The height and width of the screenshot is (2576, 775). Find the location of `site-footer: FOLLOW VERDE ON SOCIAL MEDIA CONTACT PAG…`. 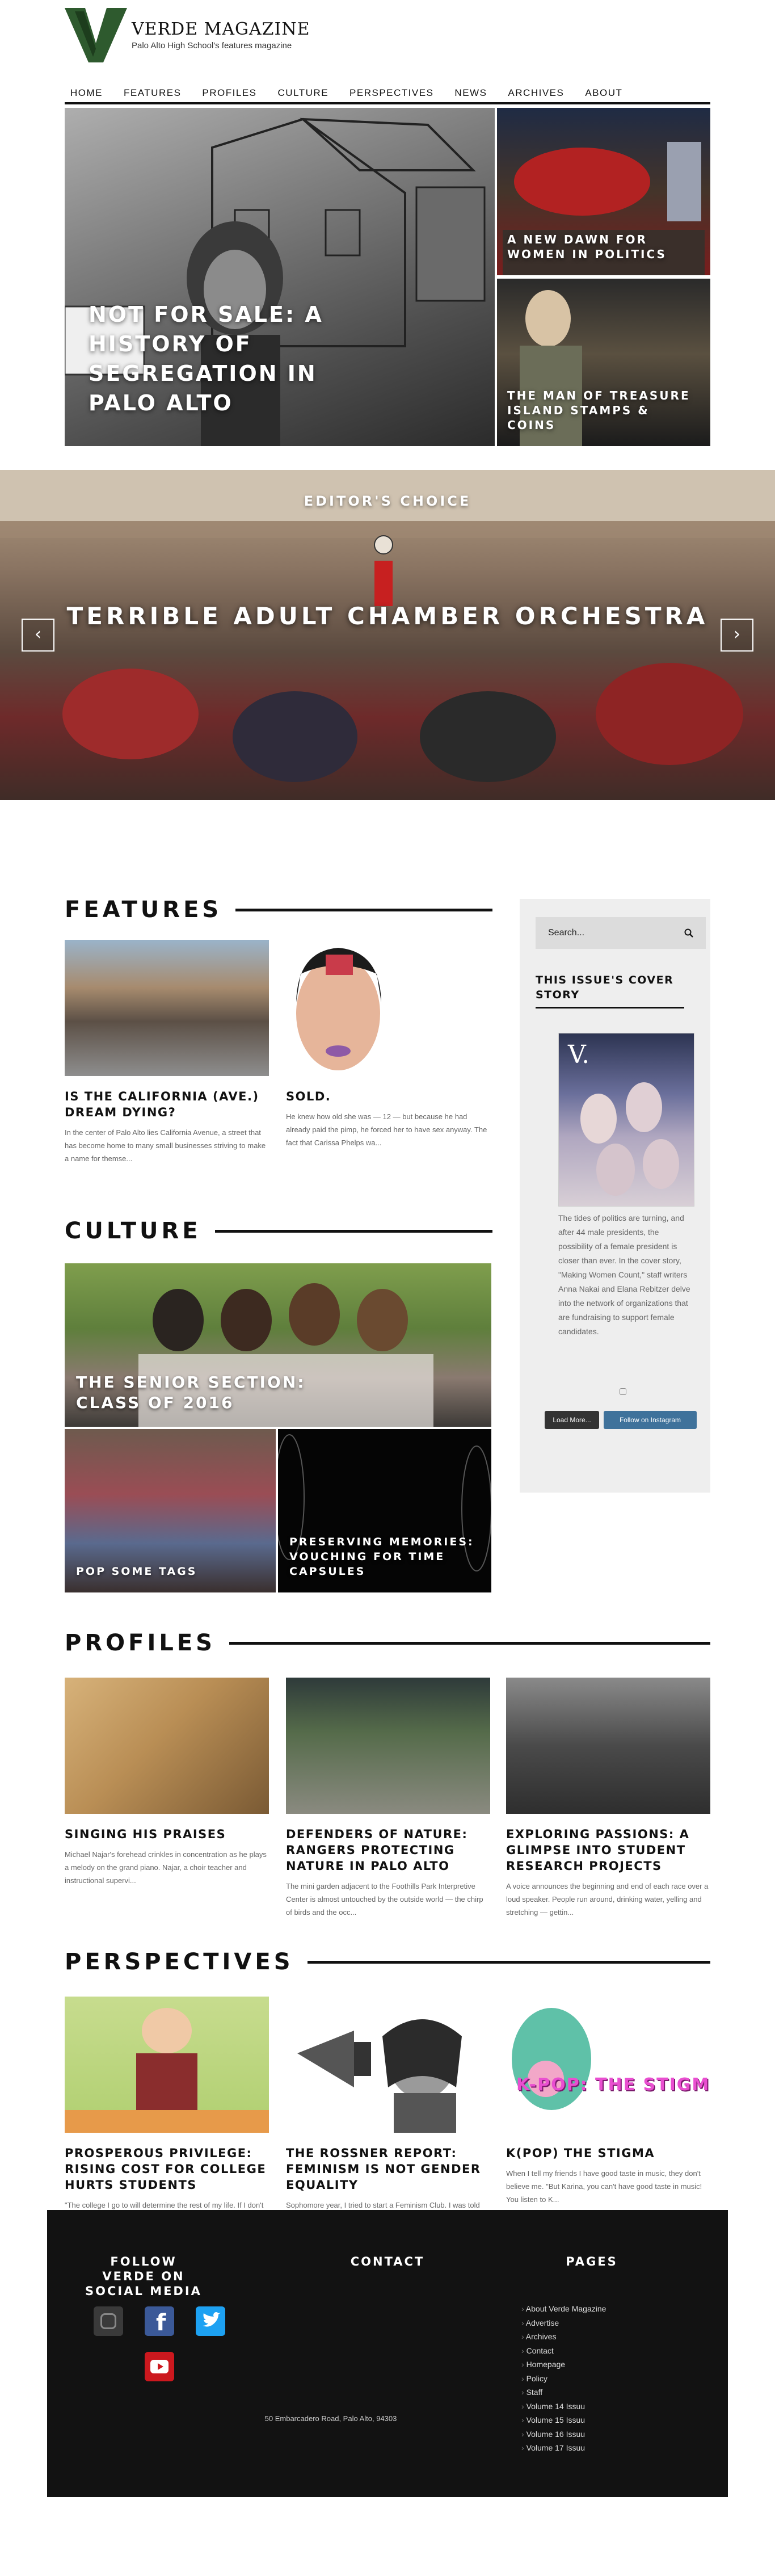

site-footer: FOLLOW VERDE ON SOCIAL MEDIA CONTACT PAG… is located at coordinates (387, 2353).